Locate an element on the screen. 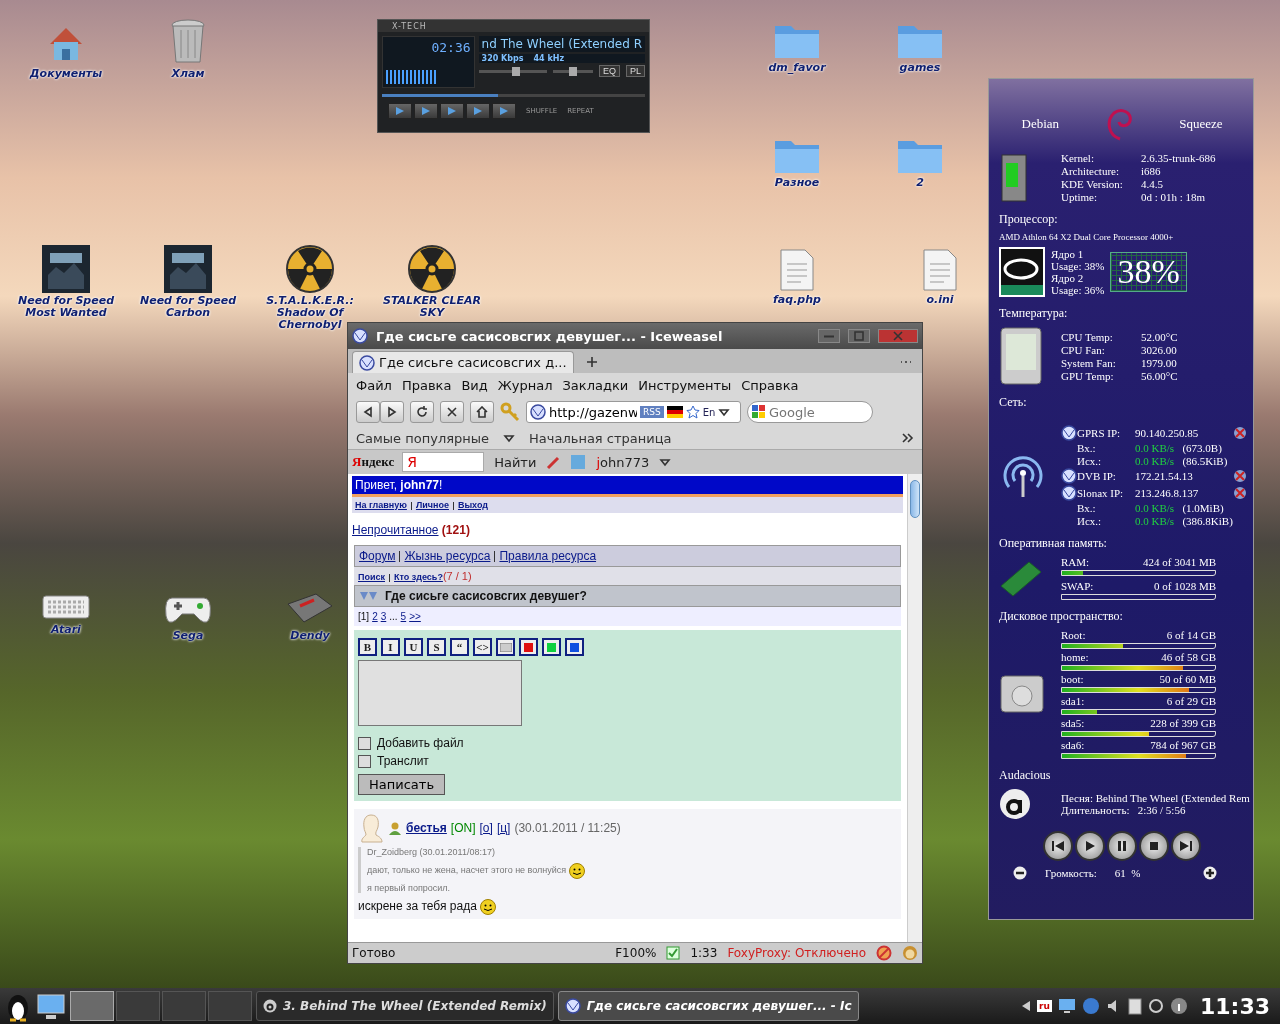 This screenshot has width=1280, height=1024. spectrum-icon is located at coordinates (411, 77).